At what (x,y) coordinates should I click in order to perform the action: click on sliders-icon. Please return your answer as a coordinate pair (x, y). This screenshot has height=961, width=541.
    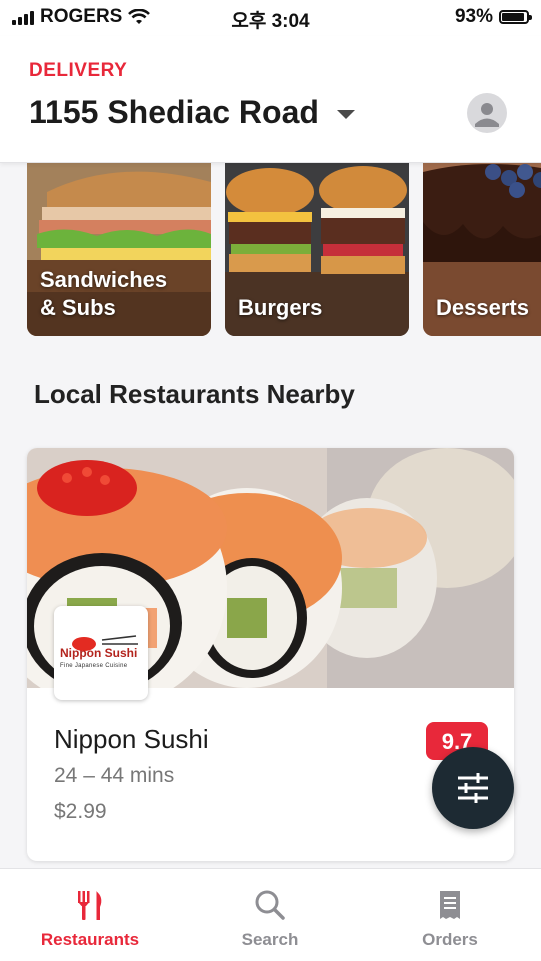
    Looking at the image, I should click on (473, 788).